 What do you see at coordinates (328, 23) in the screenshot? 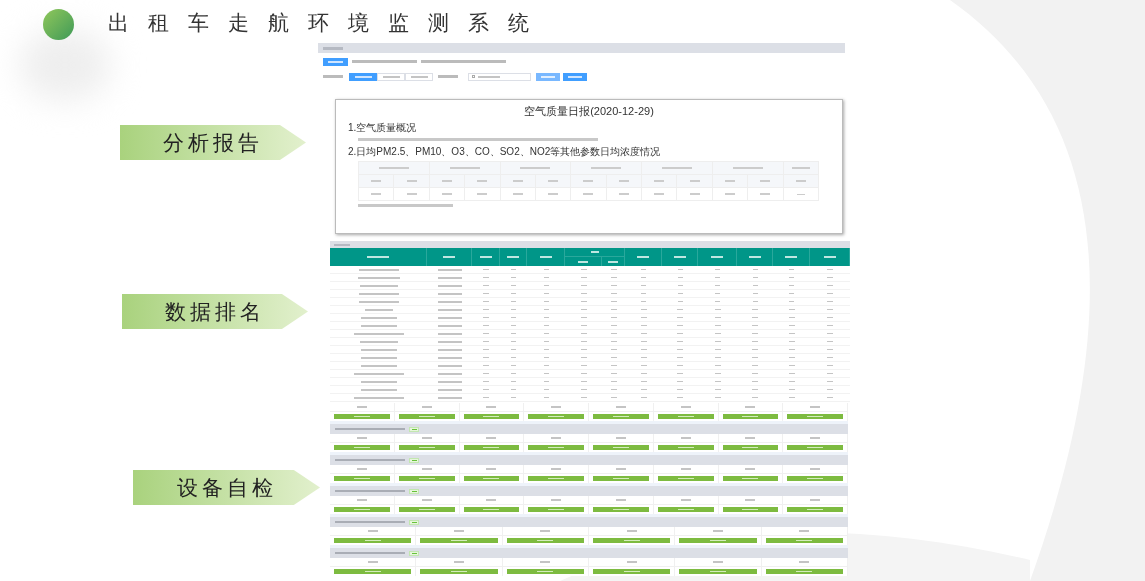
I see `page-title: 出租车走航环境监测系统` at bounding box center [328, 23].